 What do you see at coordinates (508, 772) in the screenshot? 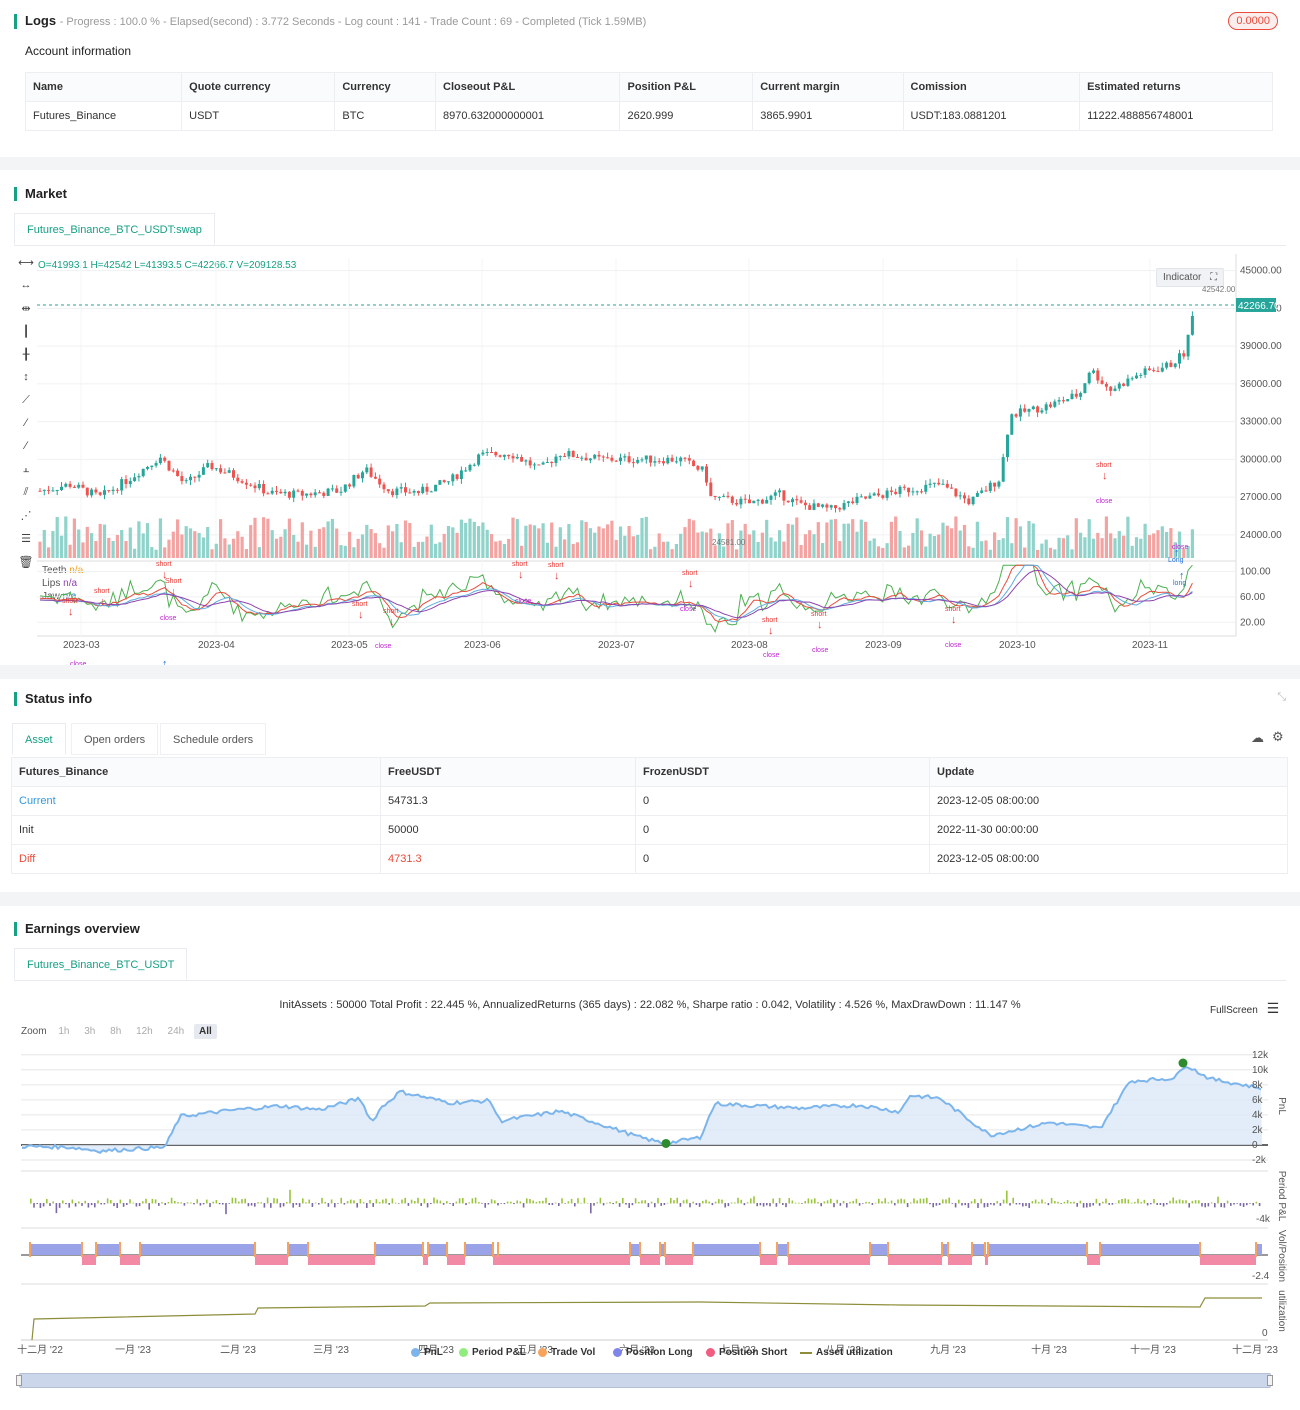
I see `col-free: FreeUSDT` at bounding box center [508, 772].